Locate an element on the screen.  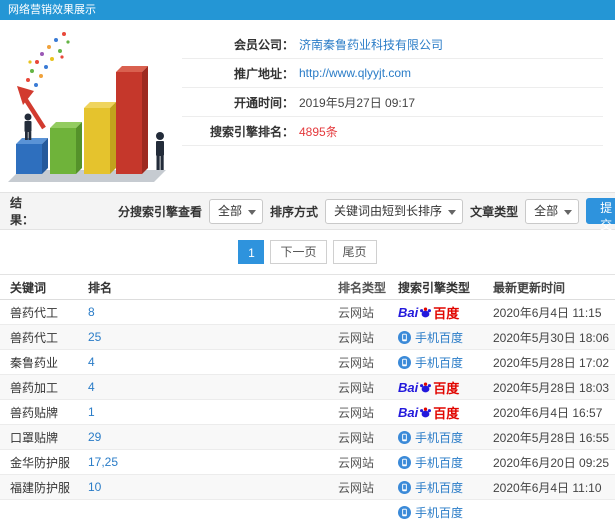
keyword-cell: 秦鲁药业 is located at coordinates (34, 362).